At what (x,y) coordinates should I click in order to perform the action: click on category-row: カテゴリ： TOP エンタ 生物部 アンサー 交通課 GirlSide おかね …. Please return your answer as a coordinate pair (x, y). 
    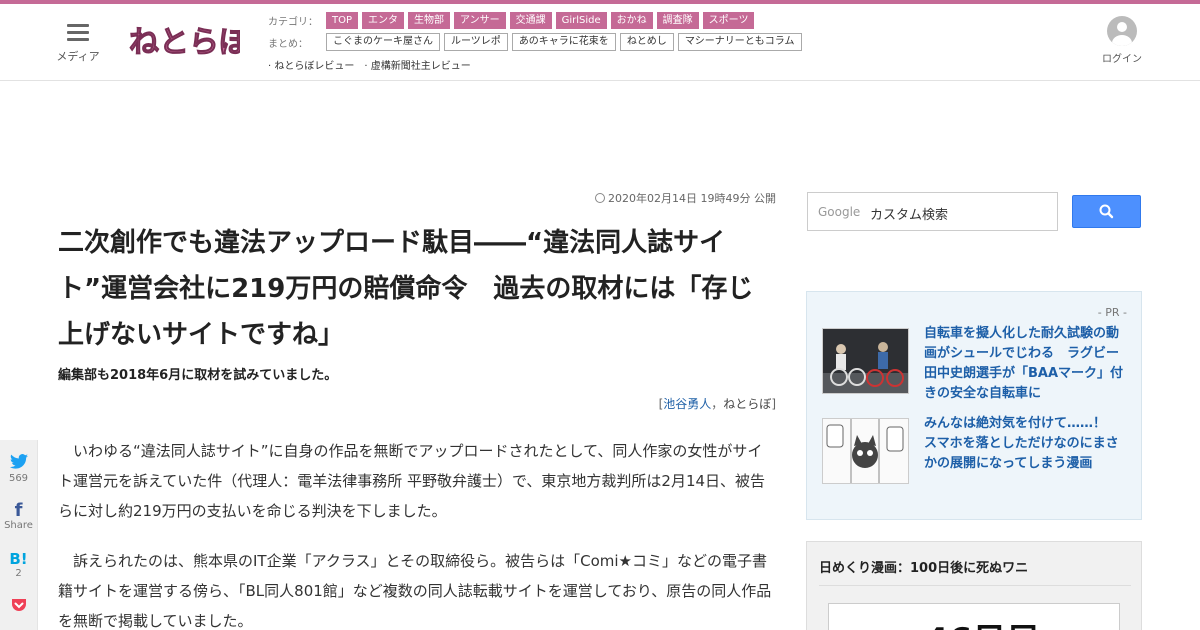
    Looking at the image, I should click on (568, 20).